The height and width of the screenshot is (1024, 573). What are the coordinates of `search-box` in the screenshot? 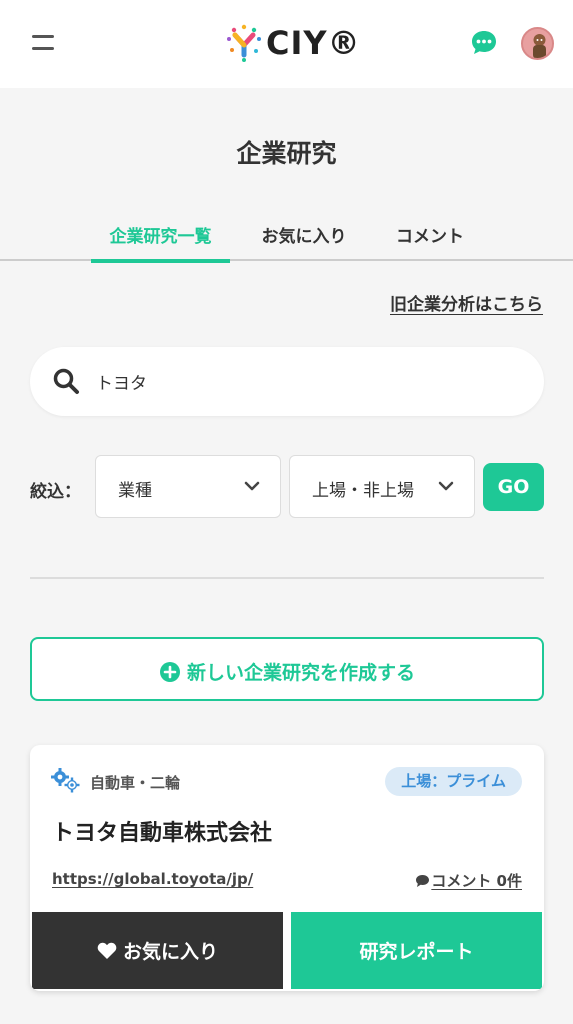 It's located at (287, 381).